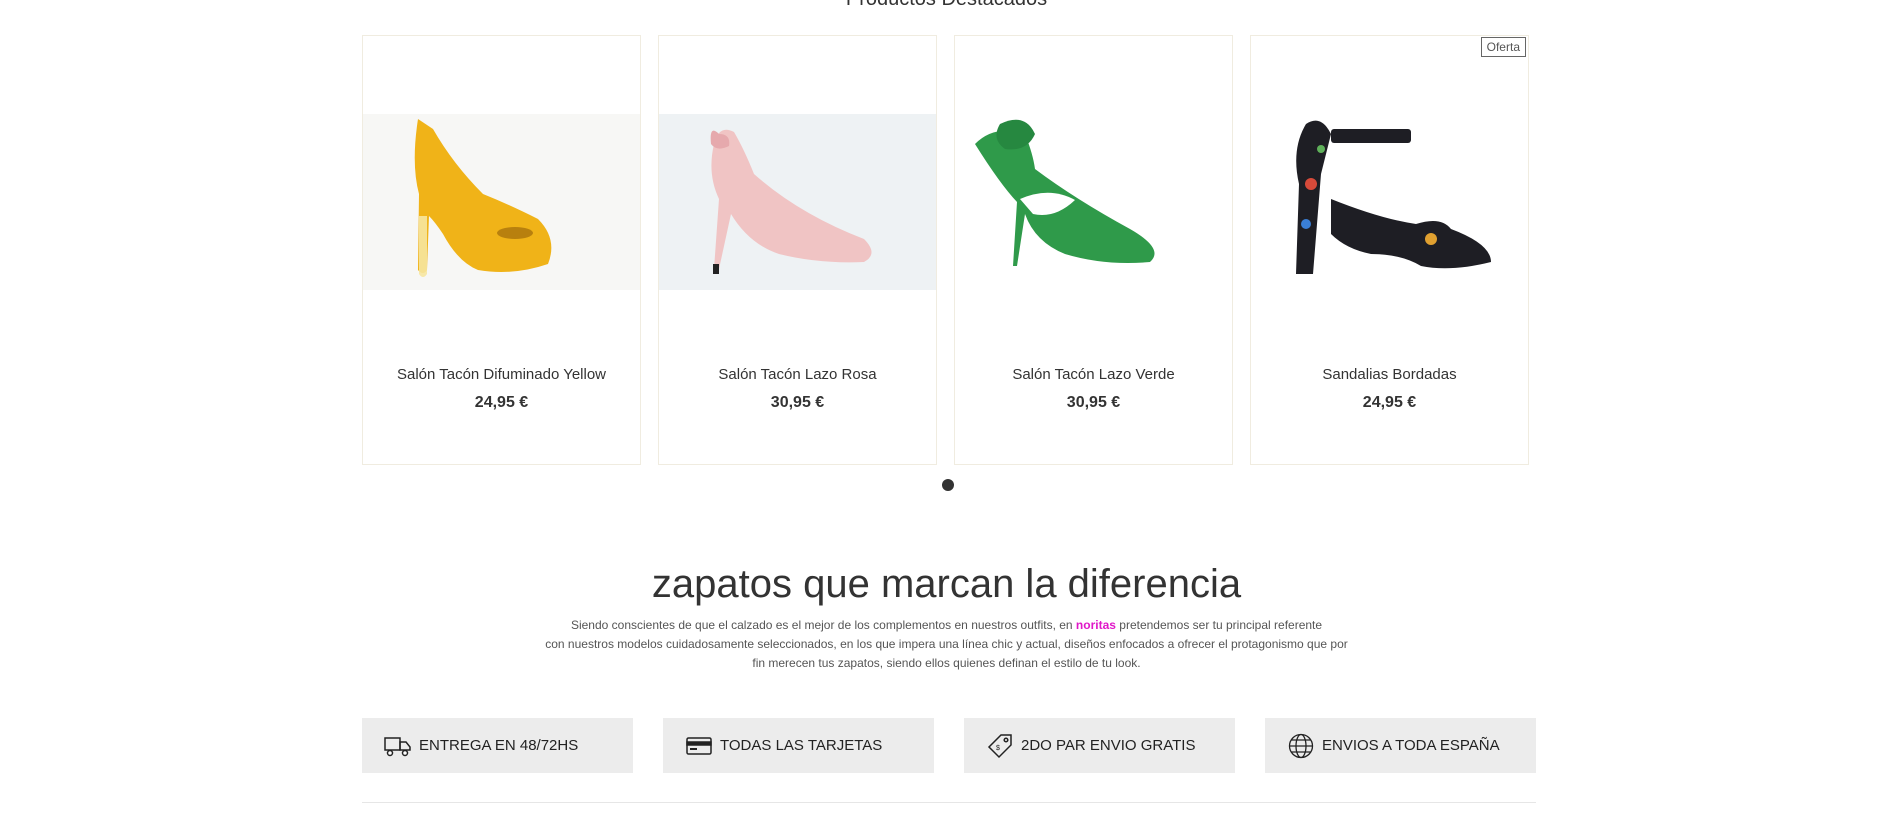 This screenshot has height=822, width=1893. Describe the element at coordinates (1411, 745) in the screenshot. I see `feature-label: ENVIOS A TODA ESPAÑA` at that location.